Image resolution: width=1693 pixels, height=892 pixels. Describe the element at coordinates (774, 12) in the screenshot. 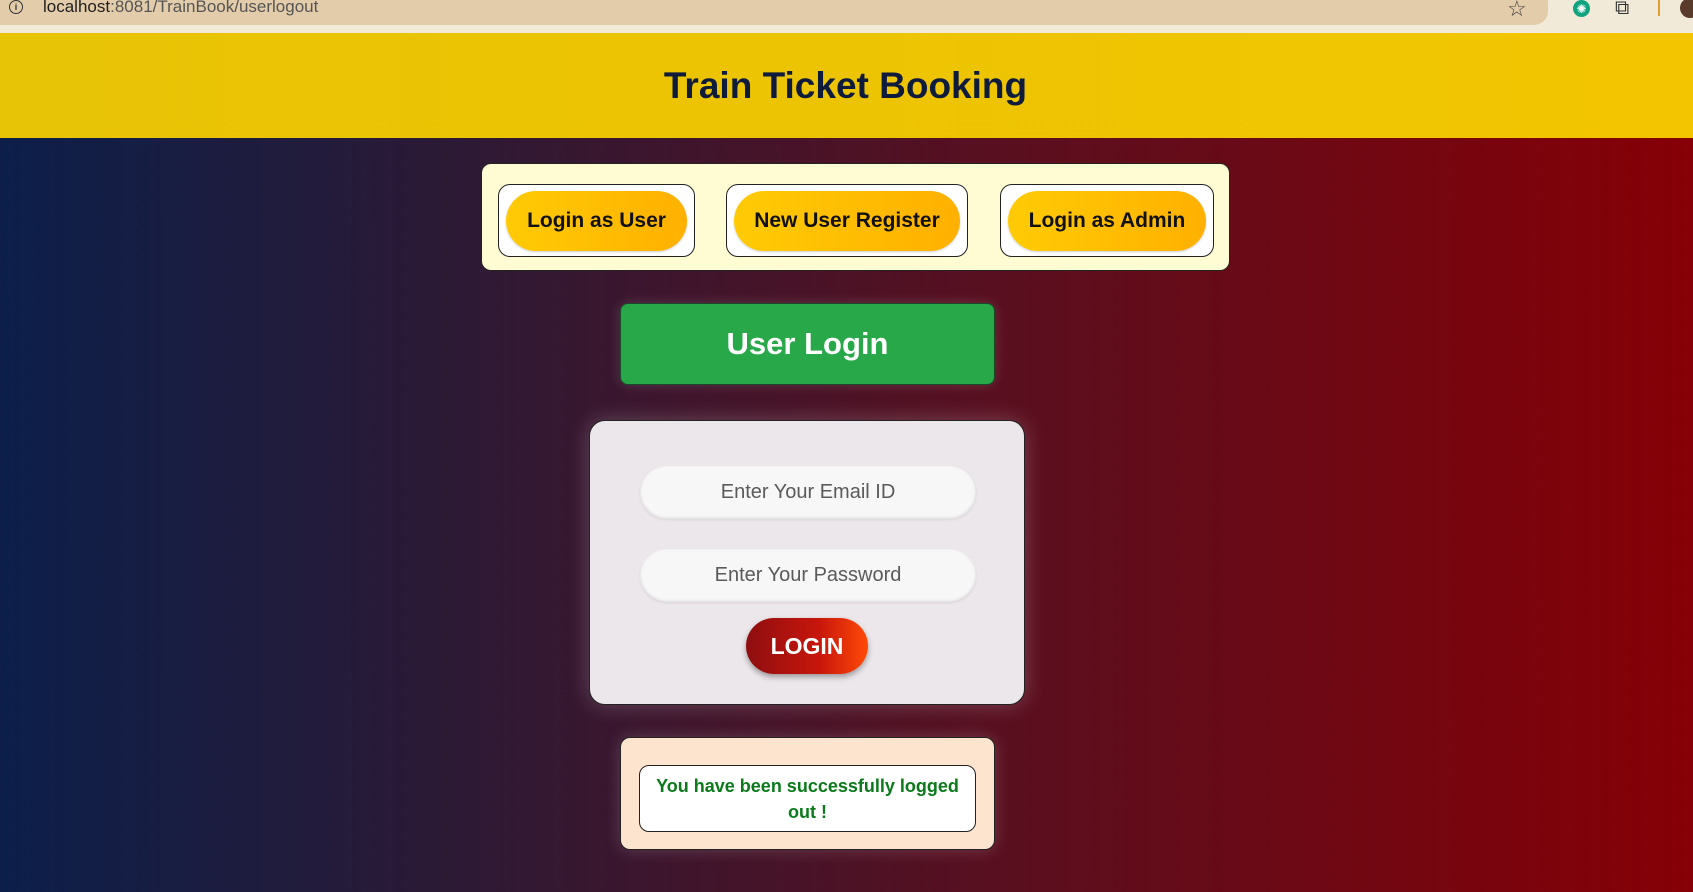

I see `address-bar: i localhost:8081/TrainBook/userlogout ☆` at that location.